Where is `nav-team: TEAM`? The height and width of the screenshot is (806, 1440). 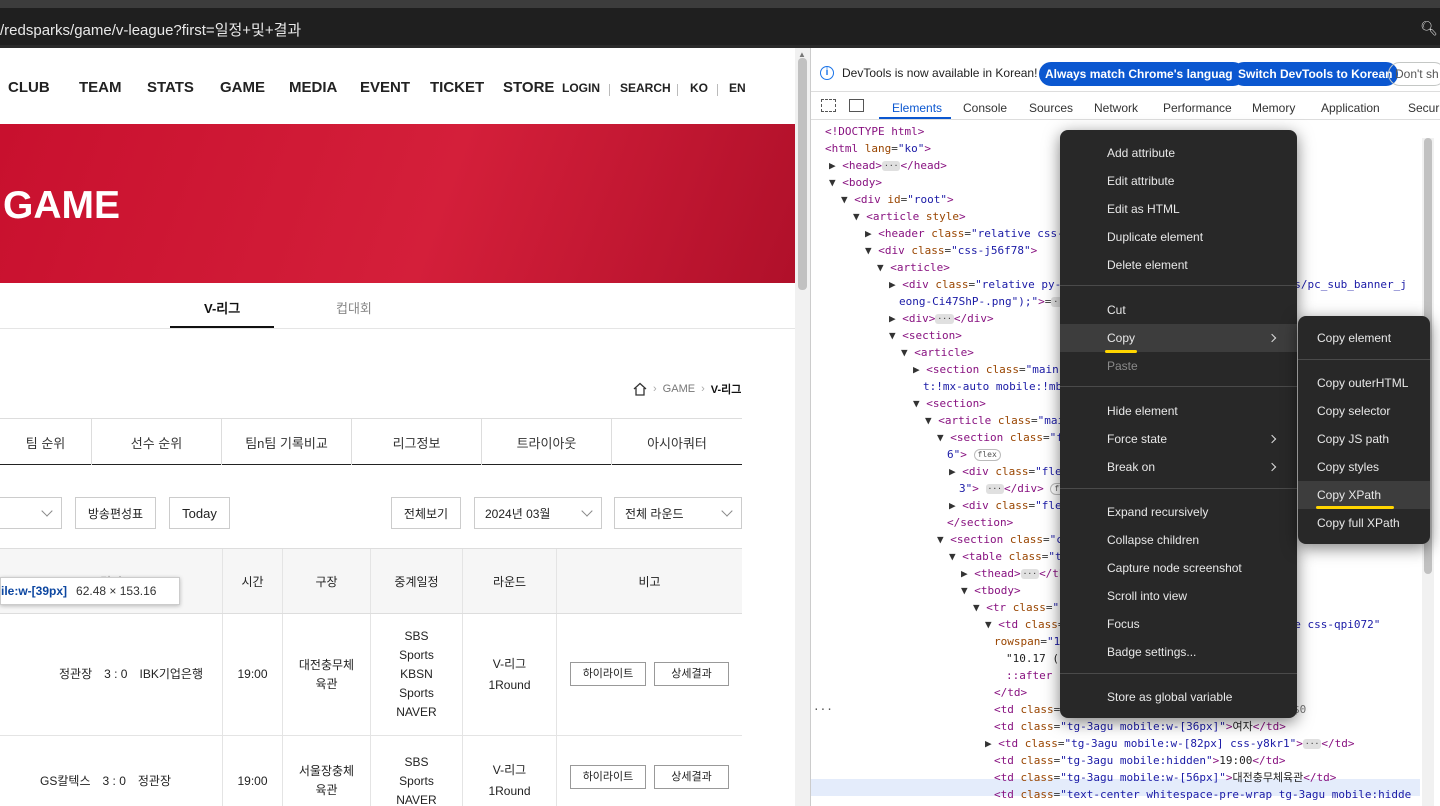 nav-team: TEAM is located at coordinates (100, 87).